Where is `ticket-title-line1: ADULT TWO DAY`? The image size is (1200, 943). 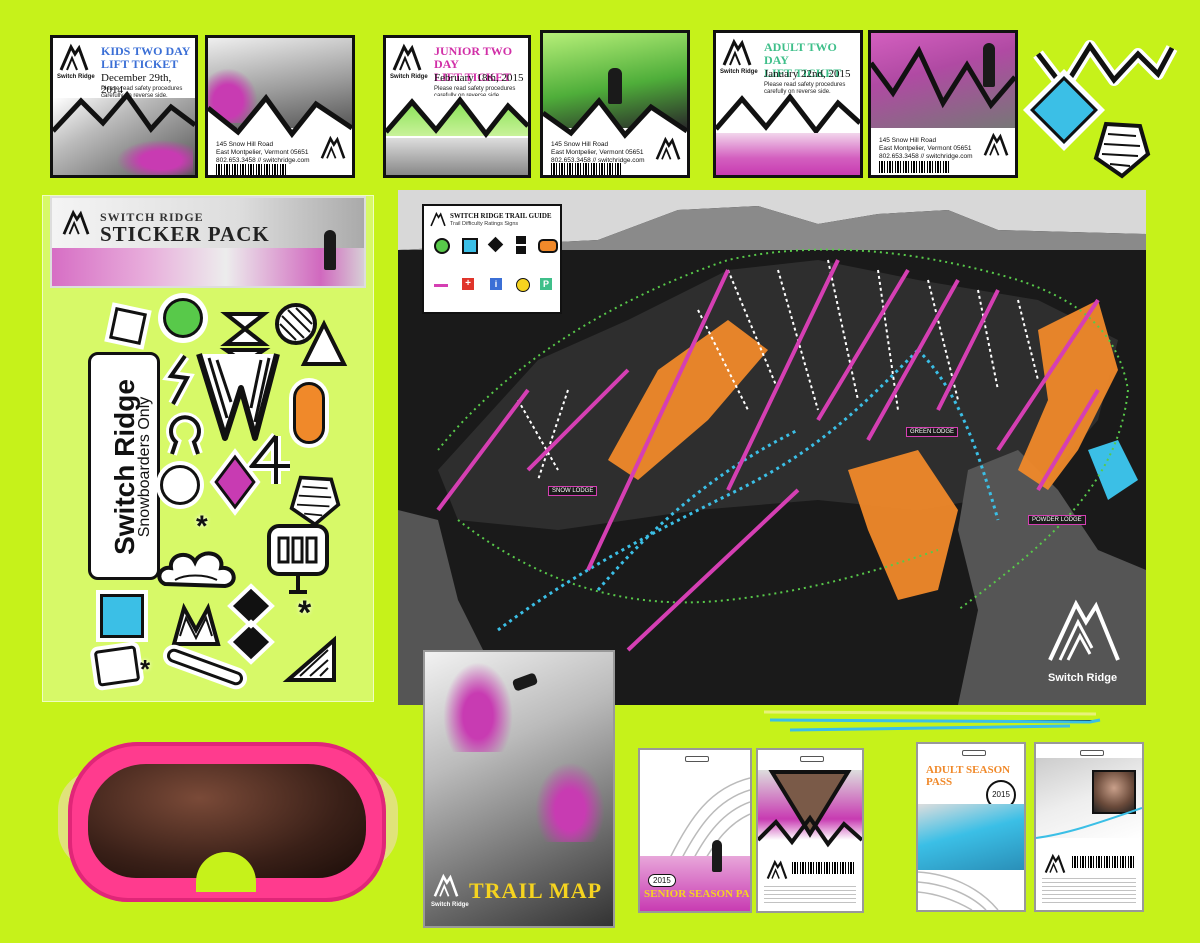 ticket-title-line1: ADULT TWO DAY is located at coordinates (800, 53).